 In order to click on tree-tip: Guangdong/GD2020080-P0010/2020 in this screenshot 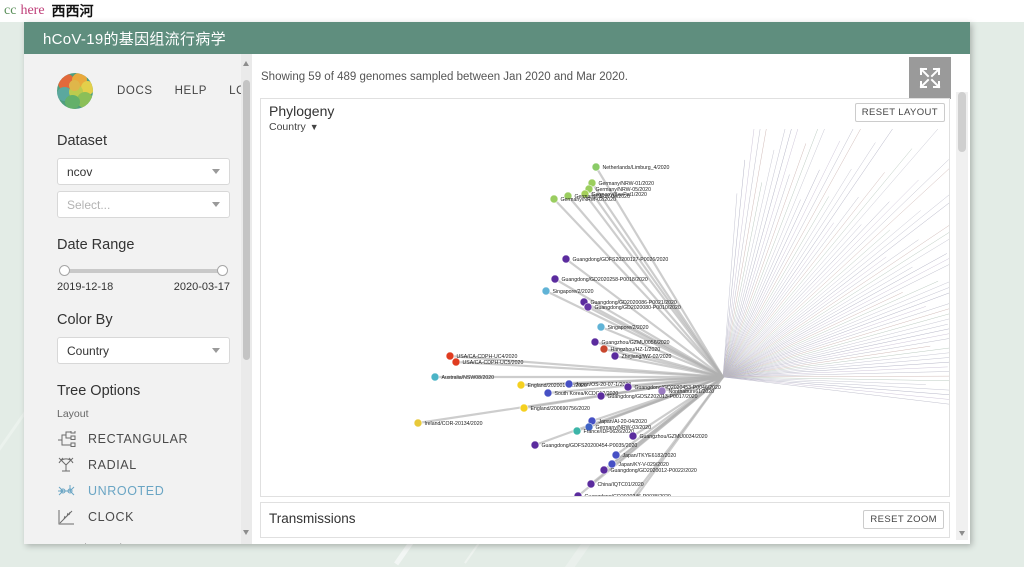, I will do `click(632, 307)`.